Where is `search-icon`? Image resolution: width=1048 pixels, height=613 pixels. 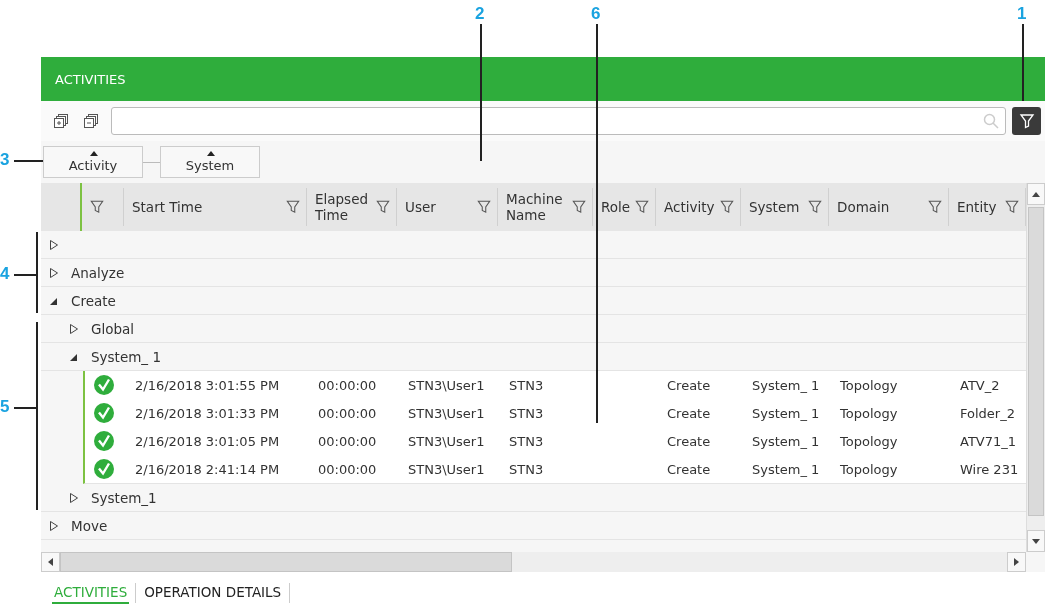 search-icon is located at coordinates (991, 121).